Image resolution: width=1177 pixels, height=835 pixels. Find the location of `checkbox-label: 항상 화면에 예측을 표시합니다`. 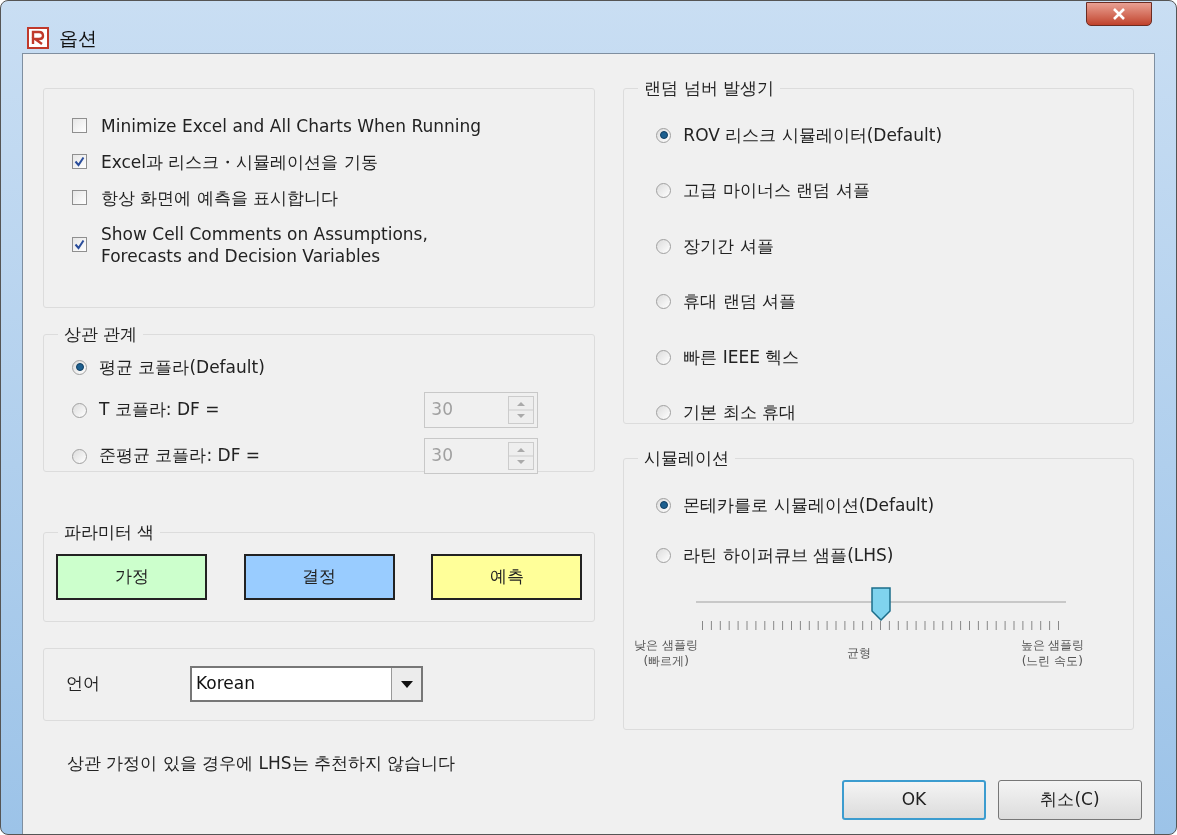

checkbox-label: 항상 화면에 예측을 표시합니다 is located at coordinates (220, 197).